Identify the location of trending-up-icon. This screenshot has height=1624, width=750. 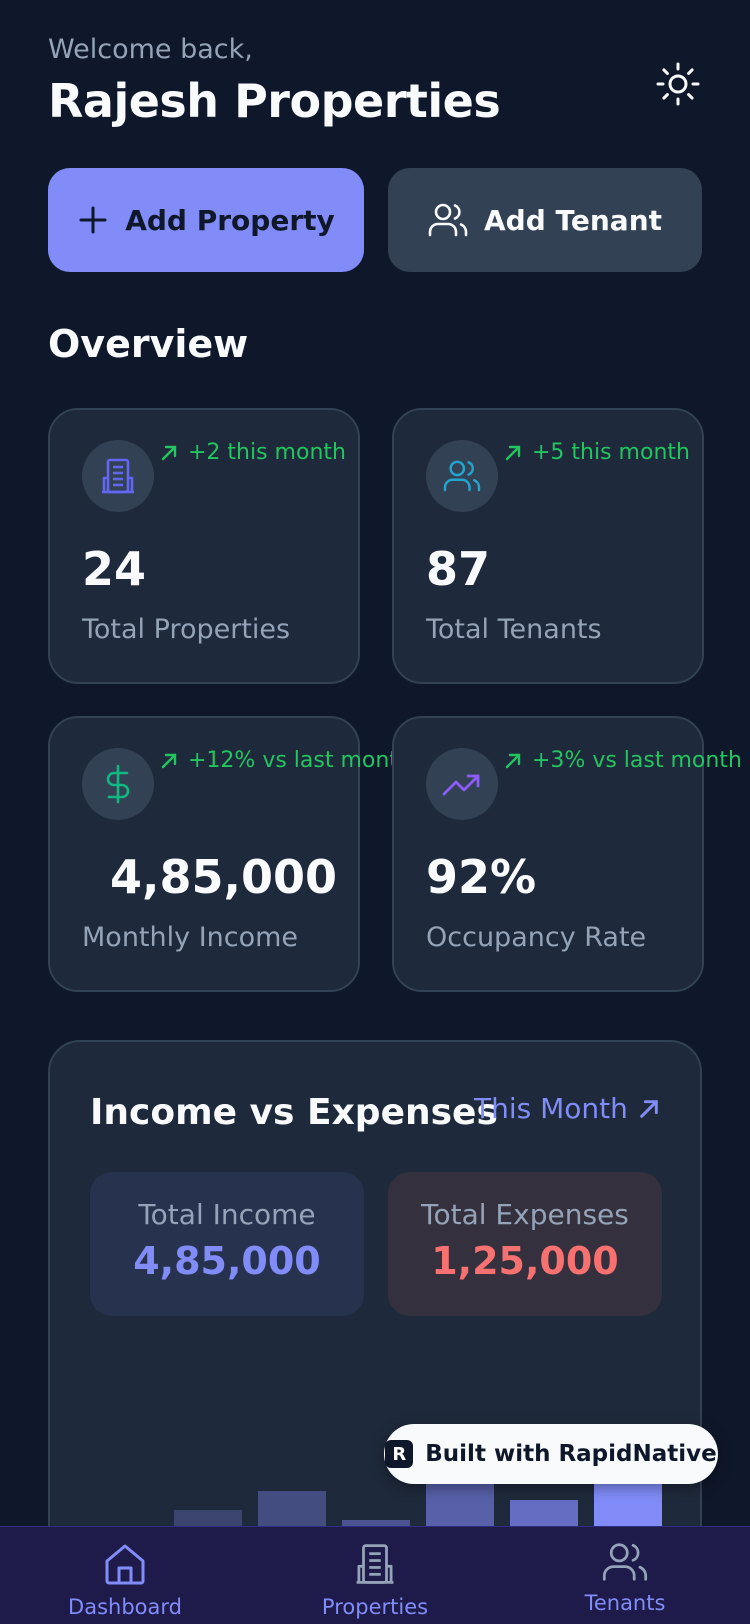
(461, 785).